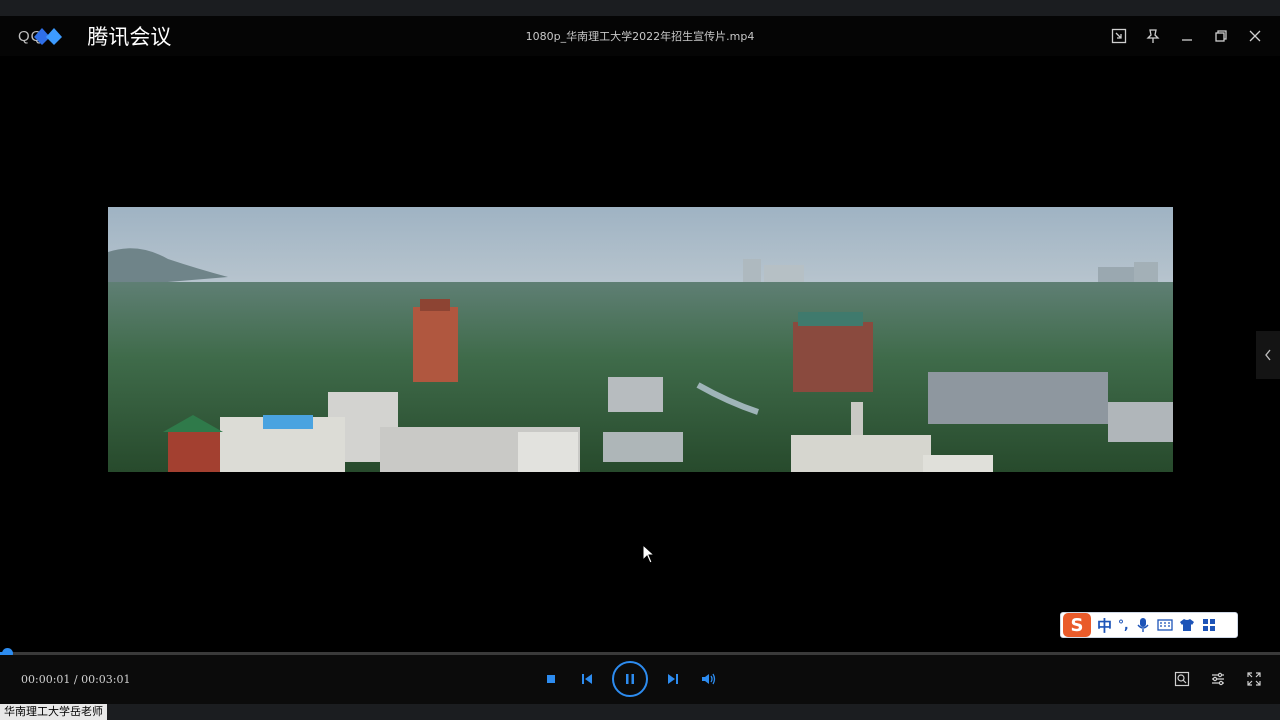 The image size is (1280, 720). I want to click on time-display: 00:00:01 / 00:03:01, so click(76, 679).